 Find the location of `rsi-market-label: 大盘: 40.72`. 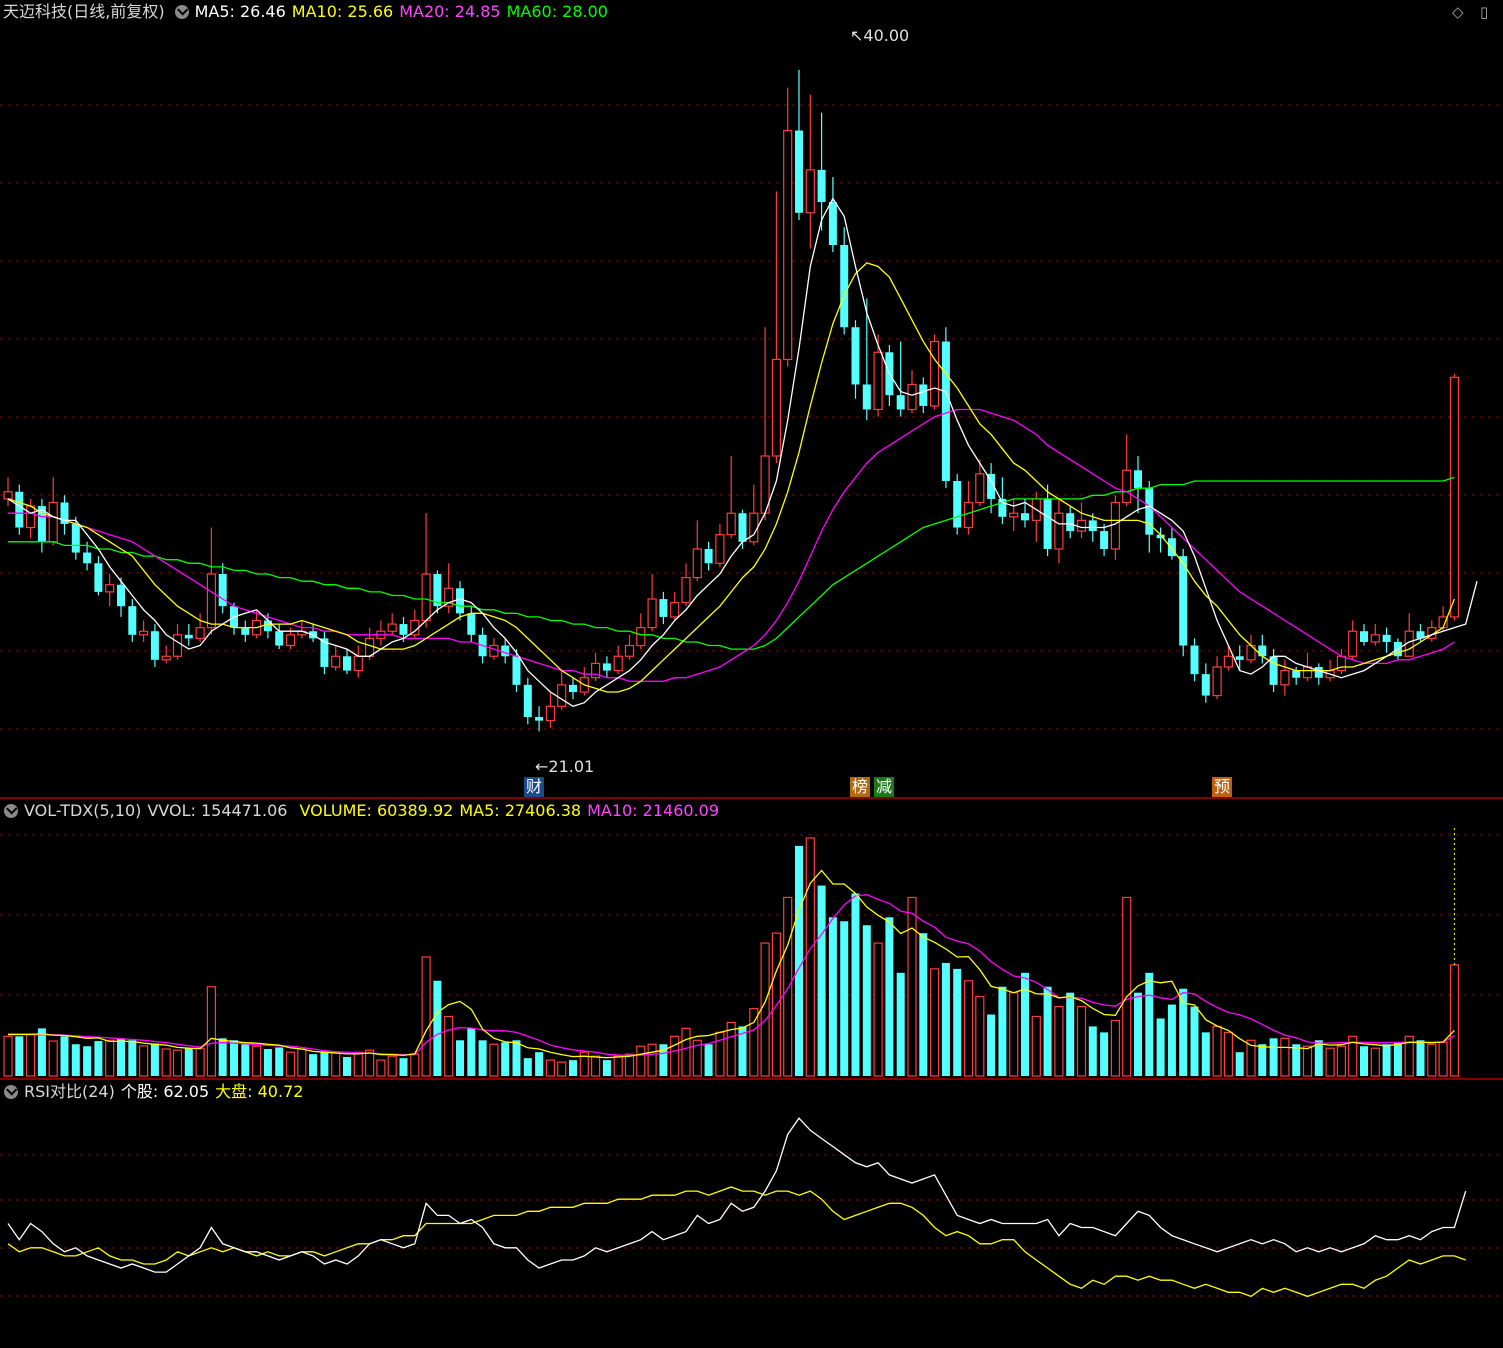

rsi-market-label: 大盘: 40.72 is located at coordinates (259, 1091).